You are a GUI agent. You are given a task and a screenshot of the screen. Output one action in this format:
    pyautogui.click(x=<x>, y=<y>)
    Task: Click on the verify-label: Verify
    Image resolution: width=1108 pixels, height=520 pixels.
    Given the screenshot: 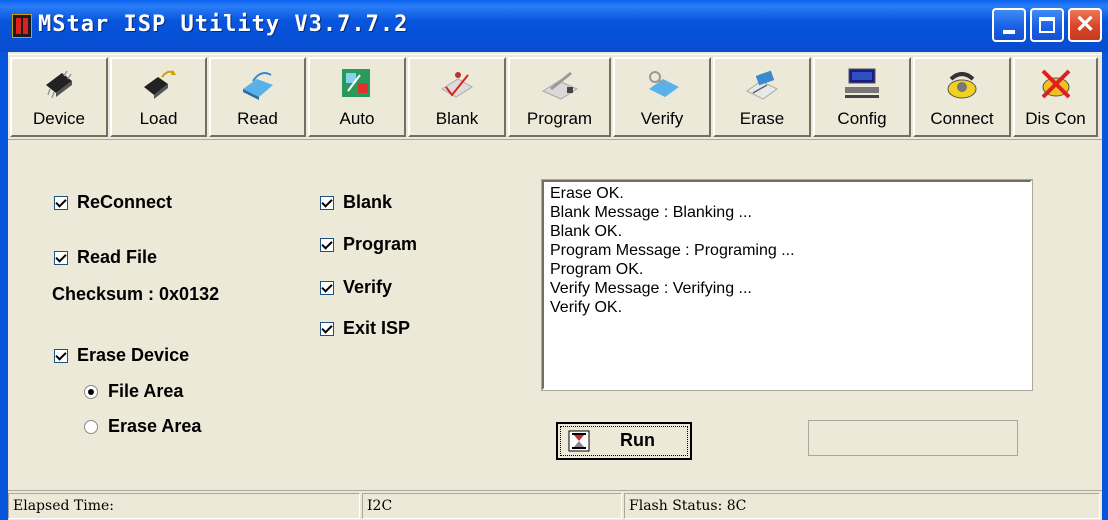 What is the action you would take?
    pyautogui.click(x=662, y=118)
    